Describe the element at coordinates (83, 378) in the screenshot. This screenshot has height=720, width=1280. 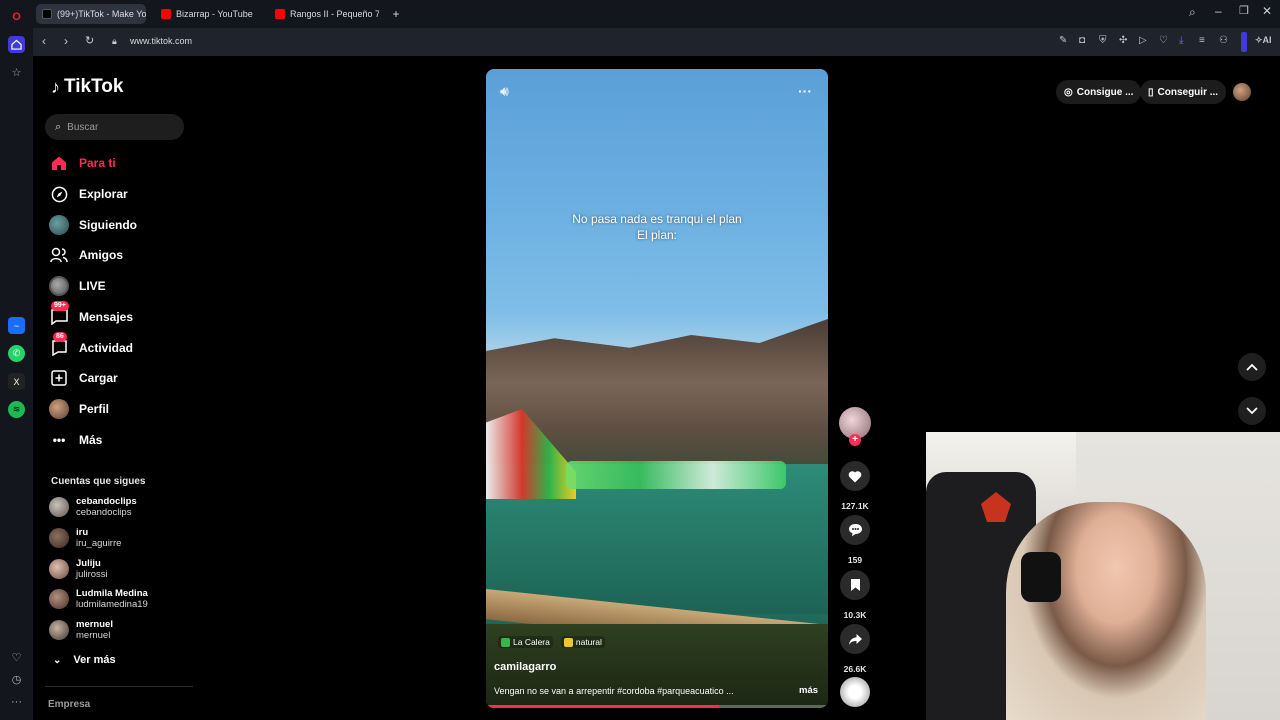
I see `nav-cargar: Cargar` at that location.